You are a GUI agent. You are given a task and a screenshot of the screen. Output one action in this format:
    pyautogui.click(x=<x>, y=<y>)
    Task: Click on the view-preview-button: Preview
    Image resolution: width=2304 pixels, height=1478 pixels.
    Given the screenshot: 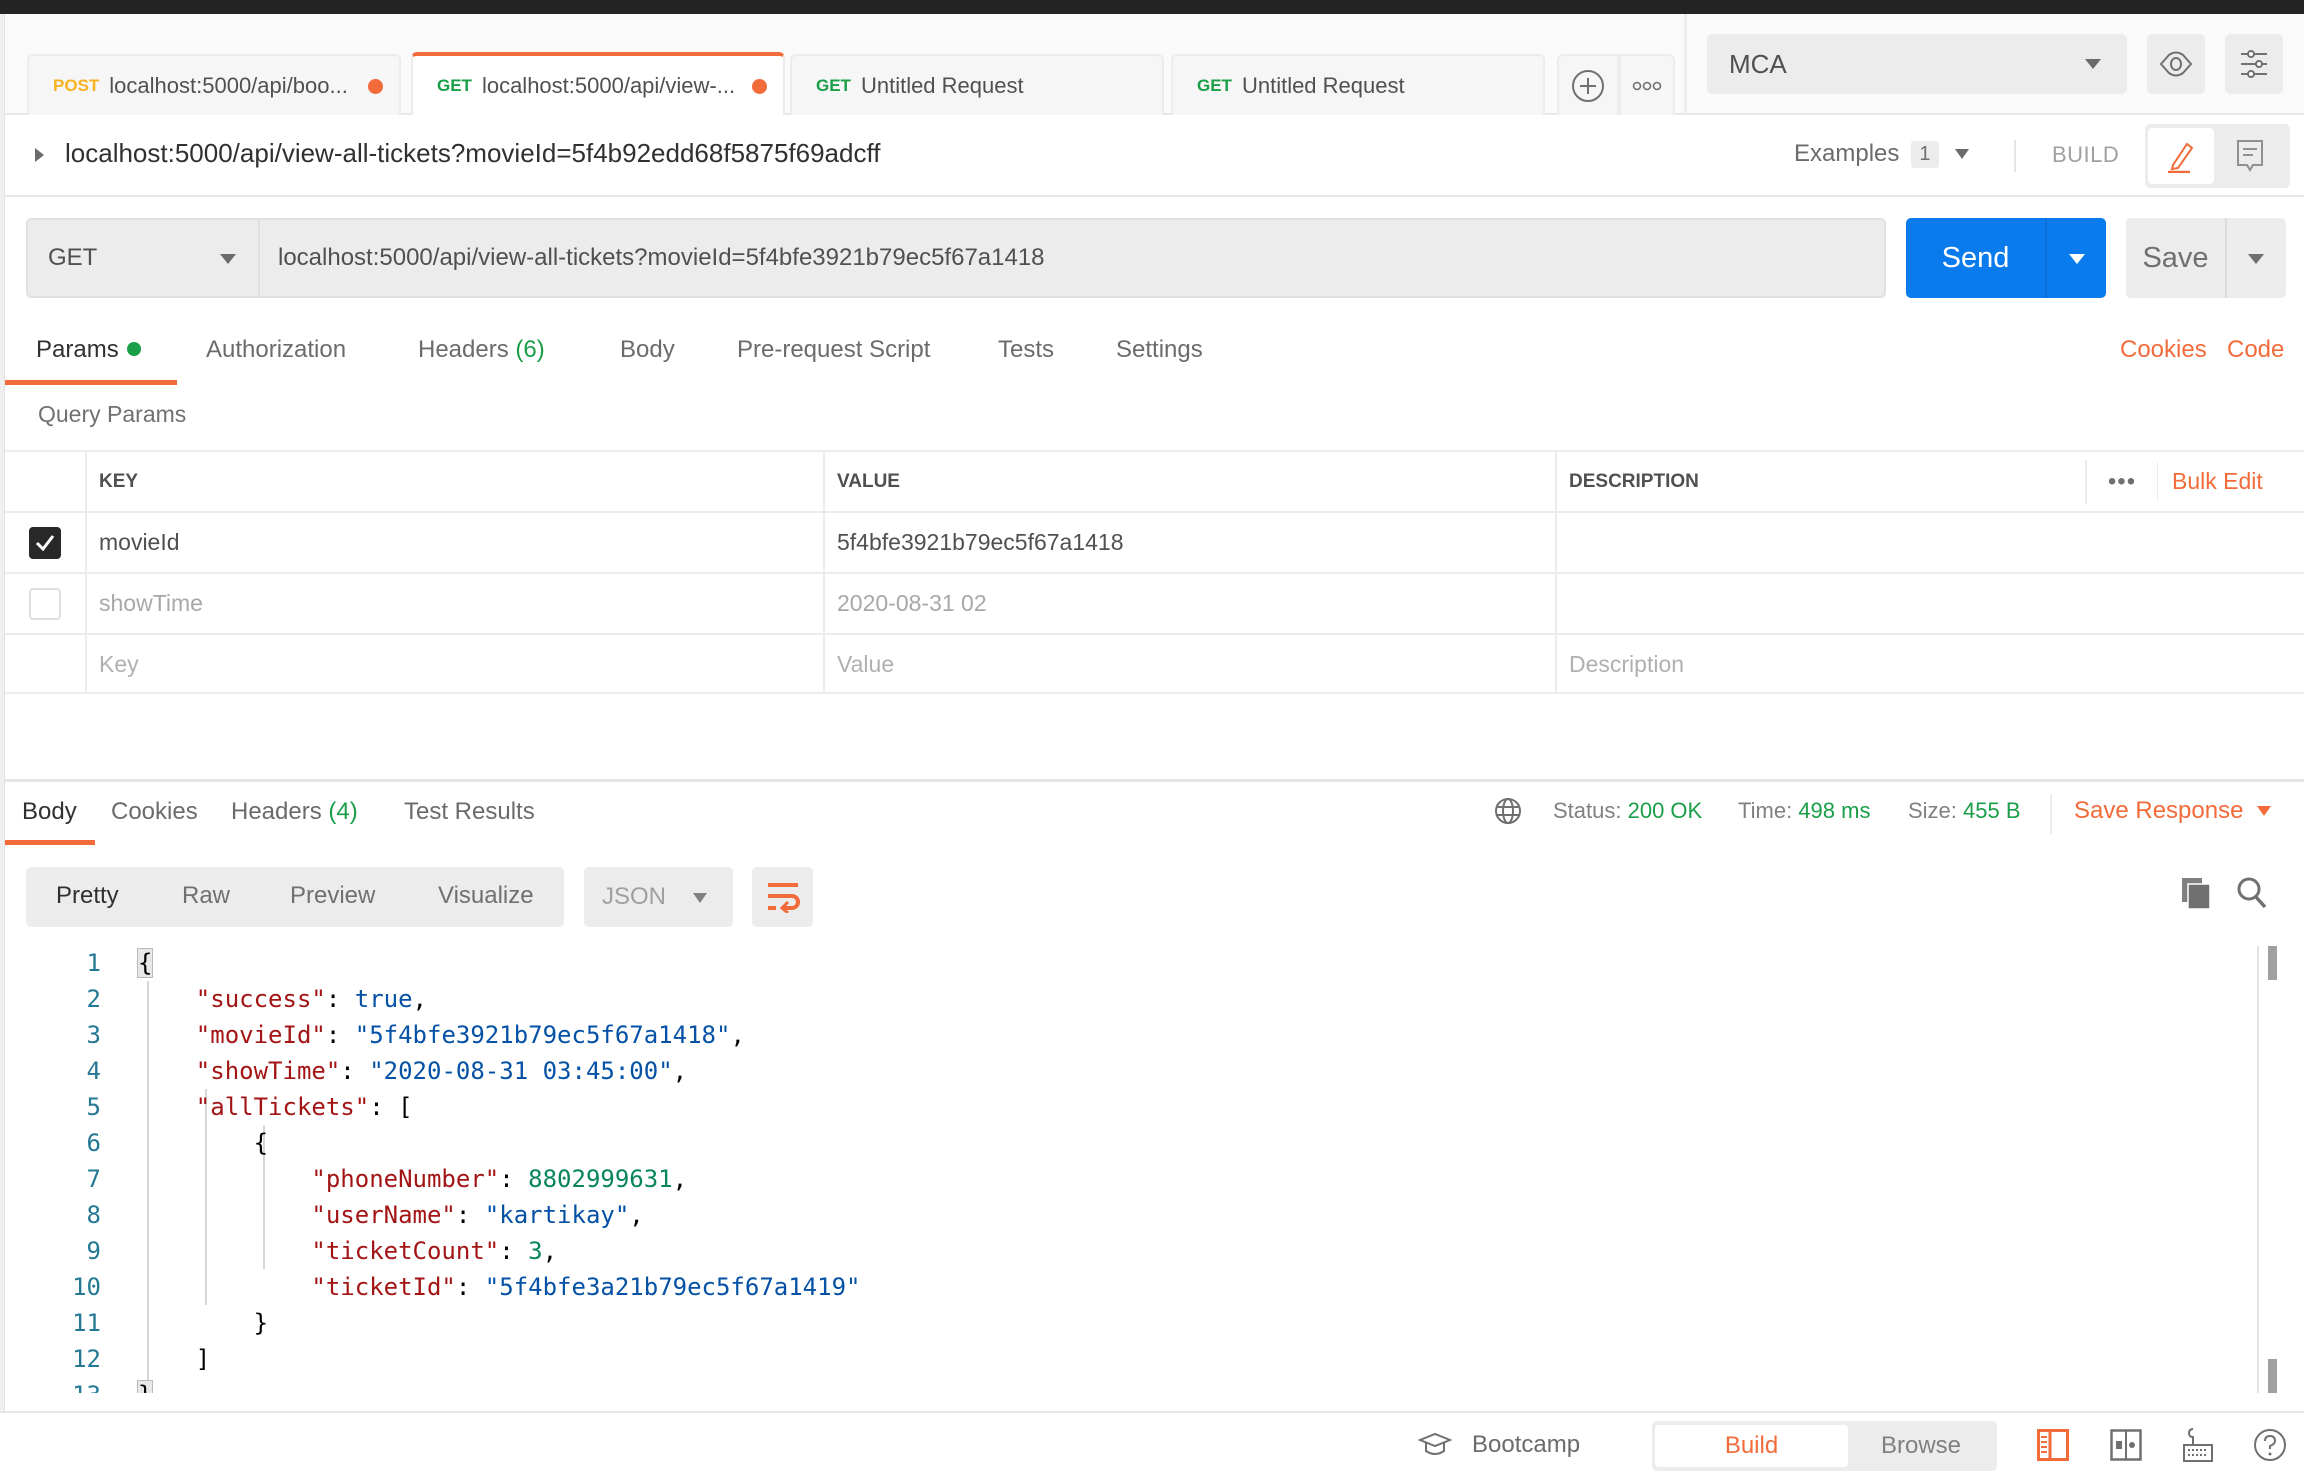 What is the action you would take?
    pyautogui.click(x=332, y=896)
    